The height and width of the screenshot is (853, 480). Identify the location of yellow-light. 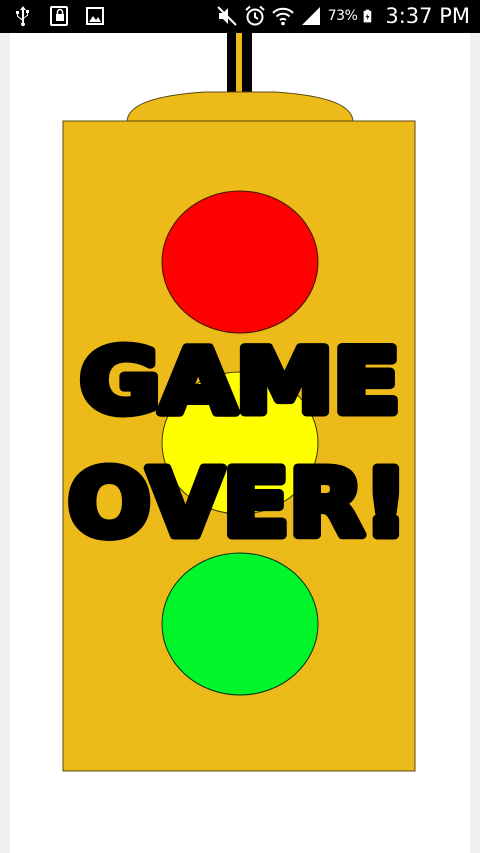
(240, 443).